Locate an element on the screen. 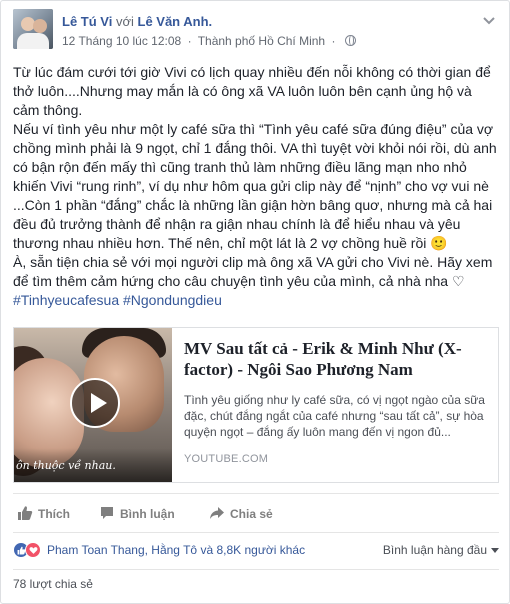 The image size is (510, 604). comment-sort-label: Bình luận hàng đầu is located at coordinates (434, 550).